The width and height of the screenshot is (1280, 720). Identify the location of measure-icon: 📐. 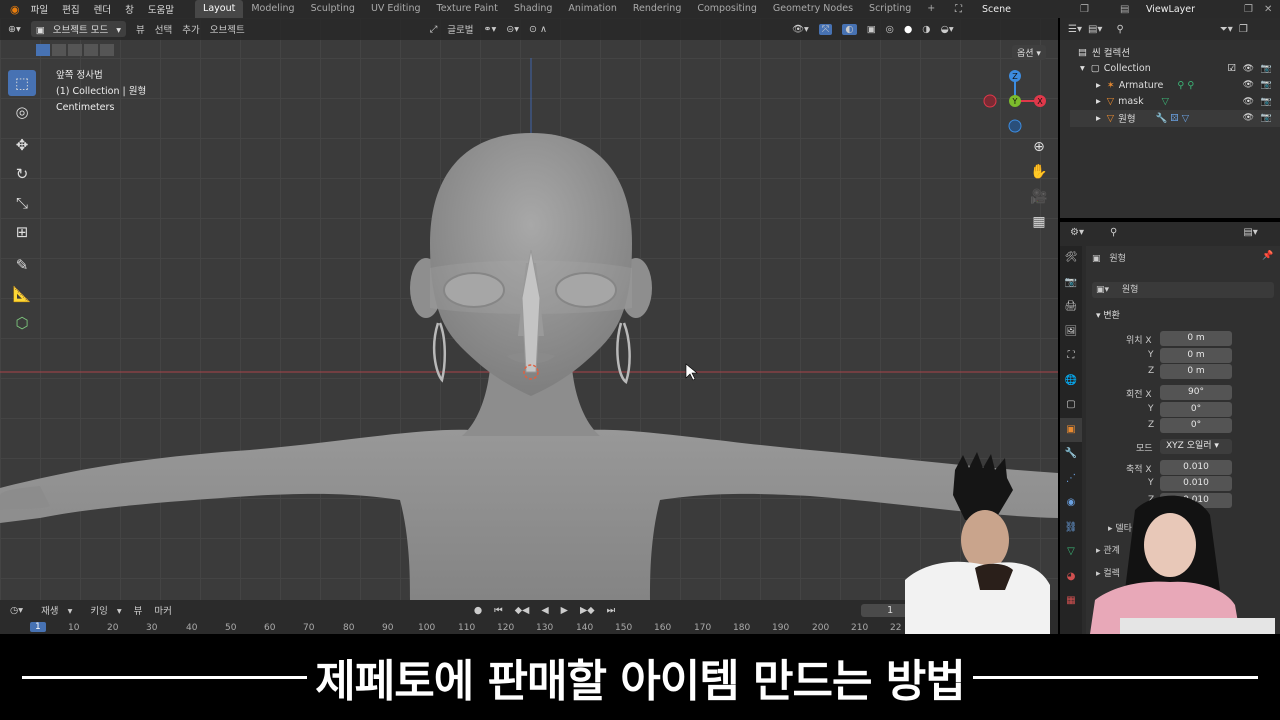
(22, 294).